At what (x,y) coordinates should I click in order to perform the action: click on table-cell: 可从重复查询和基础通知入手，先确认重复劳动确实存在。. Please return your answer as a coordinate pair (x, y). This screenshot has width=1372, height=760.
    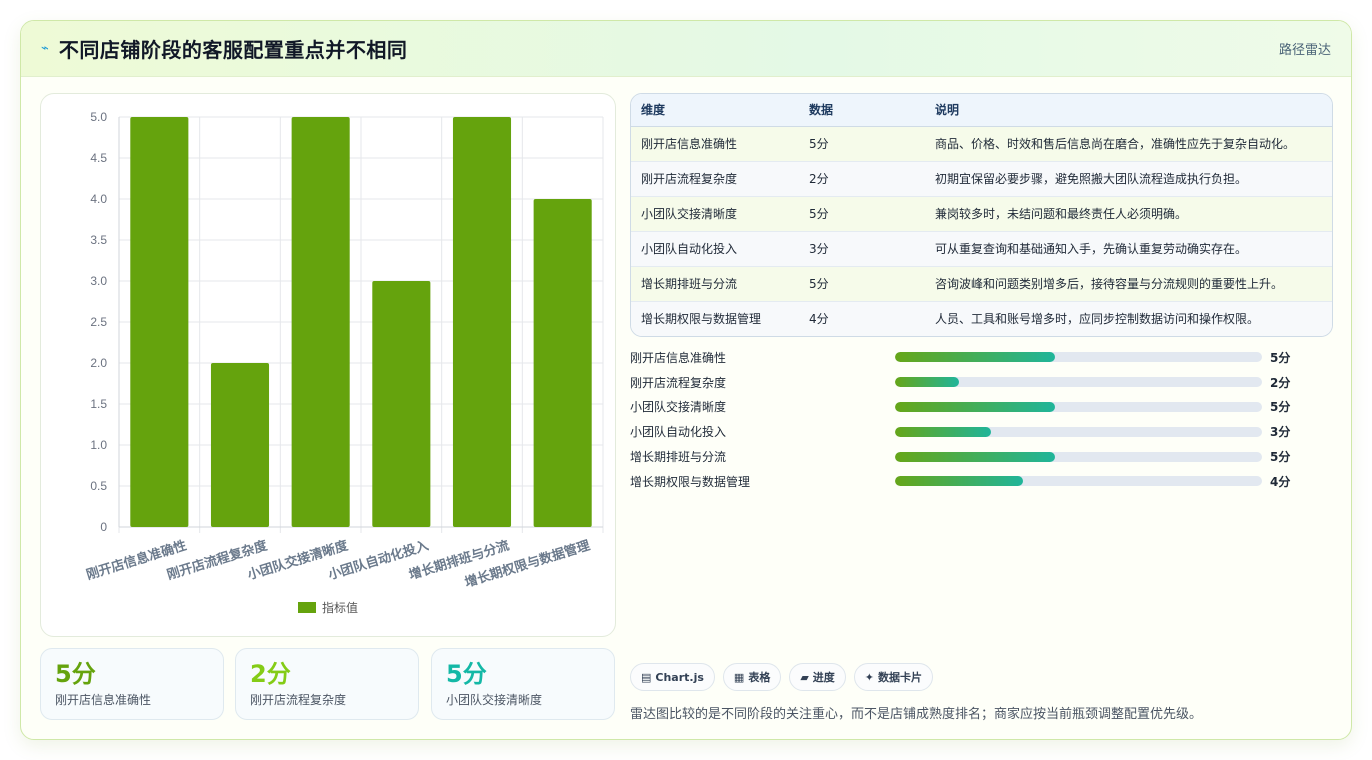
    Looking at the image, I should click on (1128, 249).